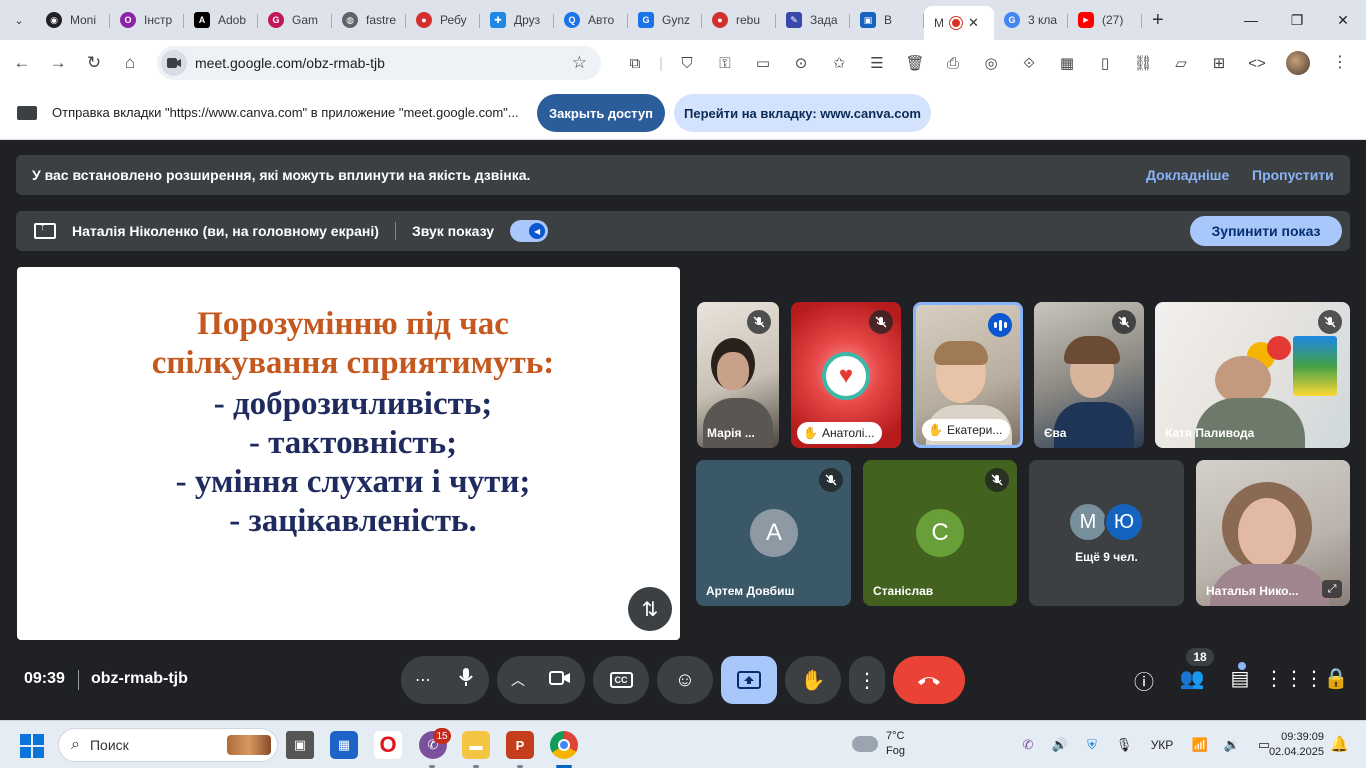 Image resolution: width=1366 pixels, height=768 pixels. Describe the element at coordinates (520, 745) in the screenshot. I see `powerpoint-icon: P` at that location.